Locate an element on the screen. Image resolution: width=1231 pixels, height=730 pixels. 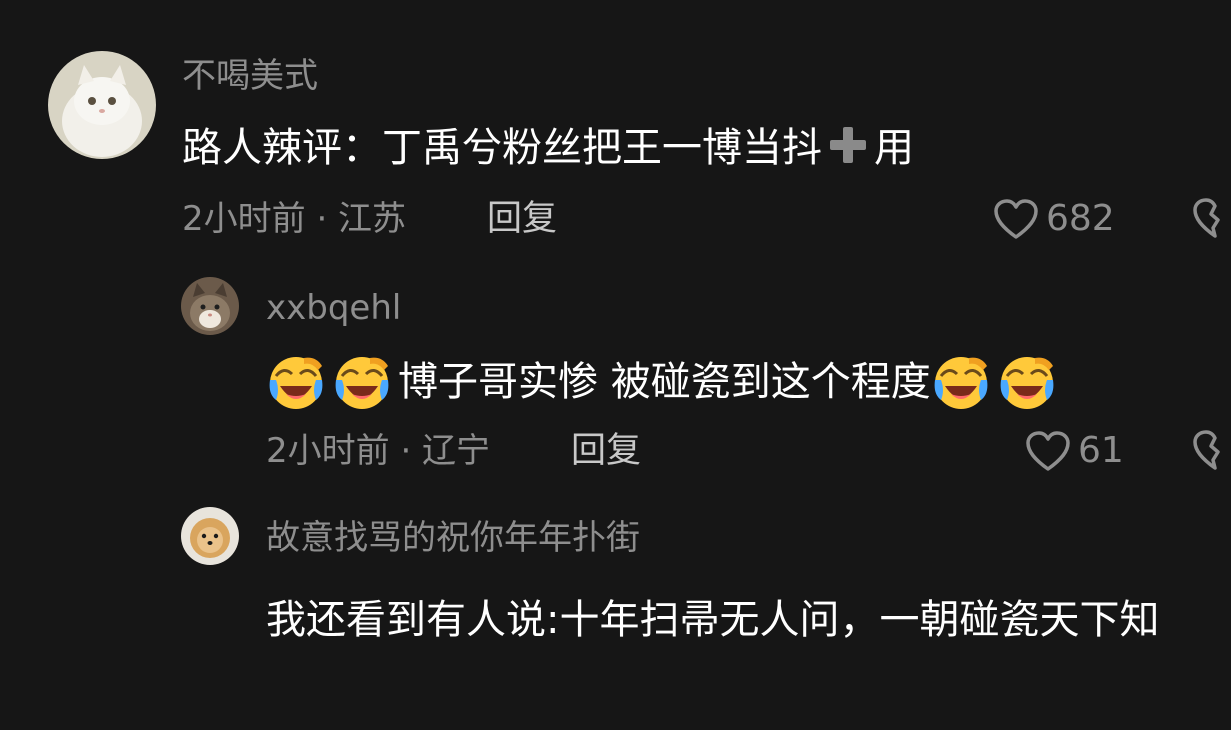
reply-username: 故意找骂的祝你年年扑街 is located at coordinates (453, 538).